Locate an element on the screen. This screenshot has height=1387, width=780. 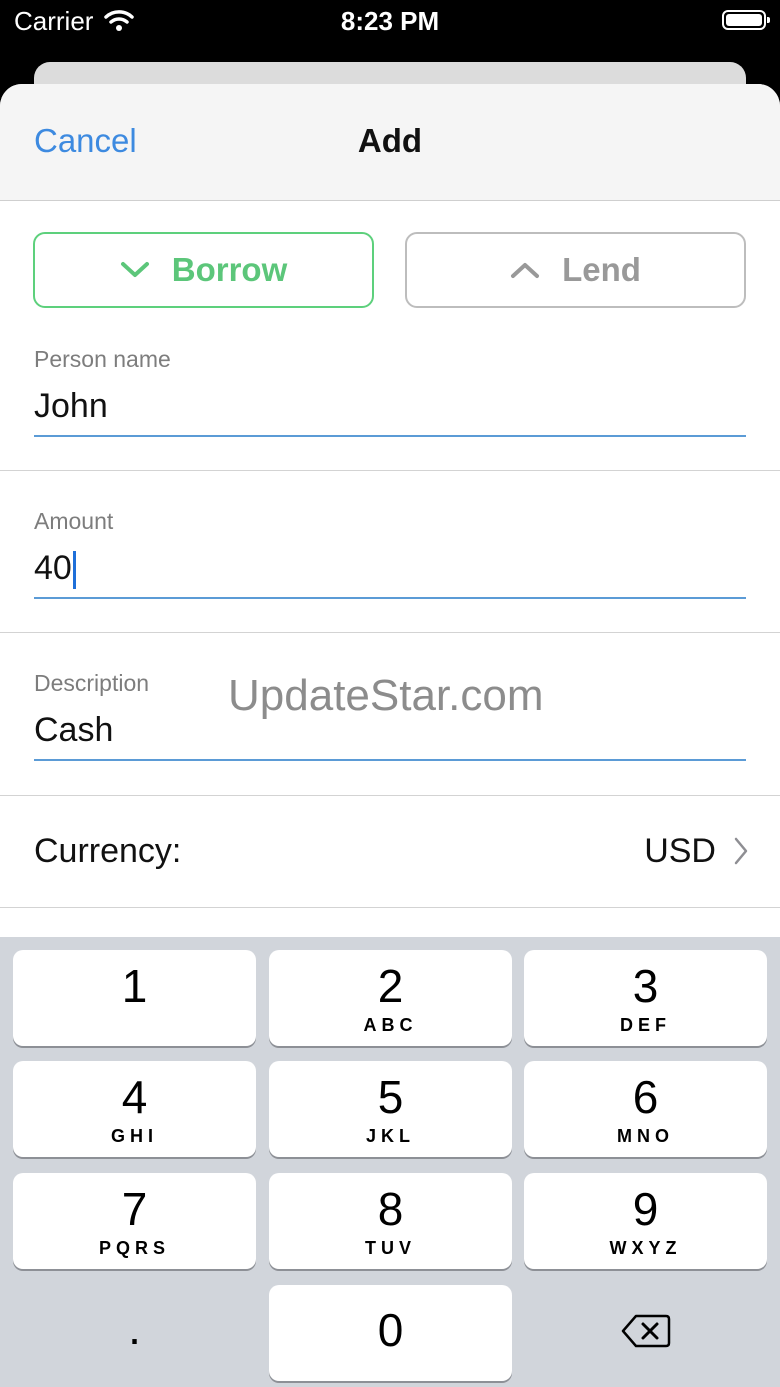
key-5: 5 JKL is located at coordinates (390, 1109).